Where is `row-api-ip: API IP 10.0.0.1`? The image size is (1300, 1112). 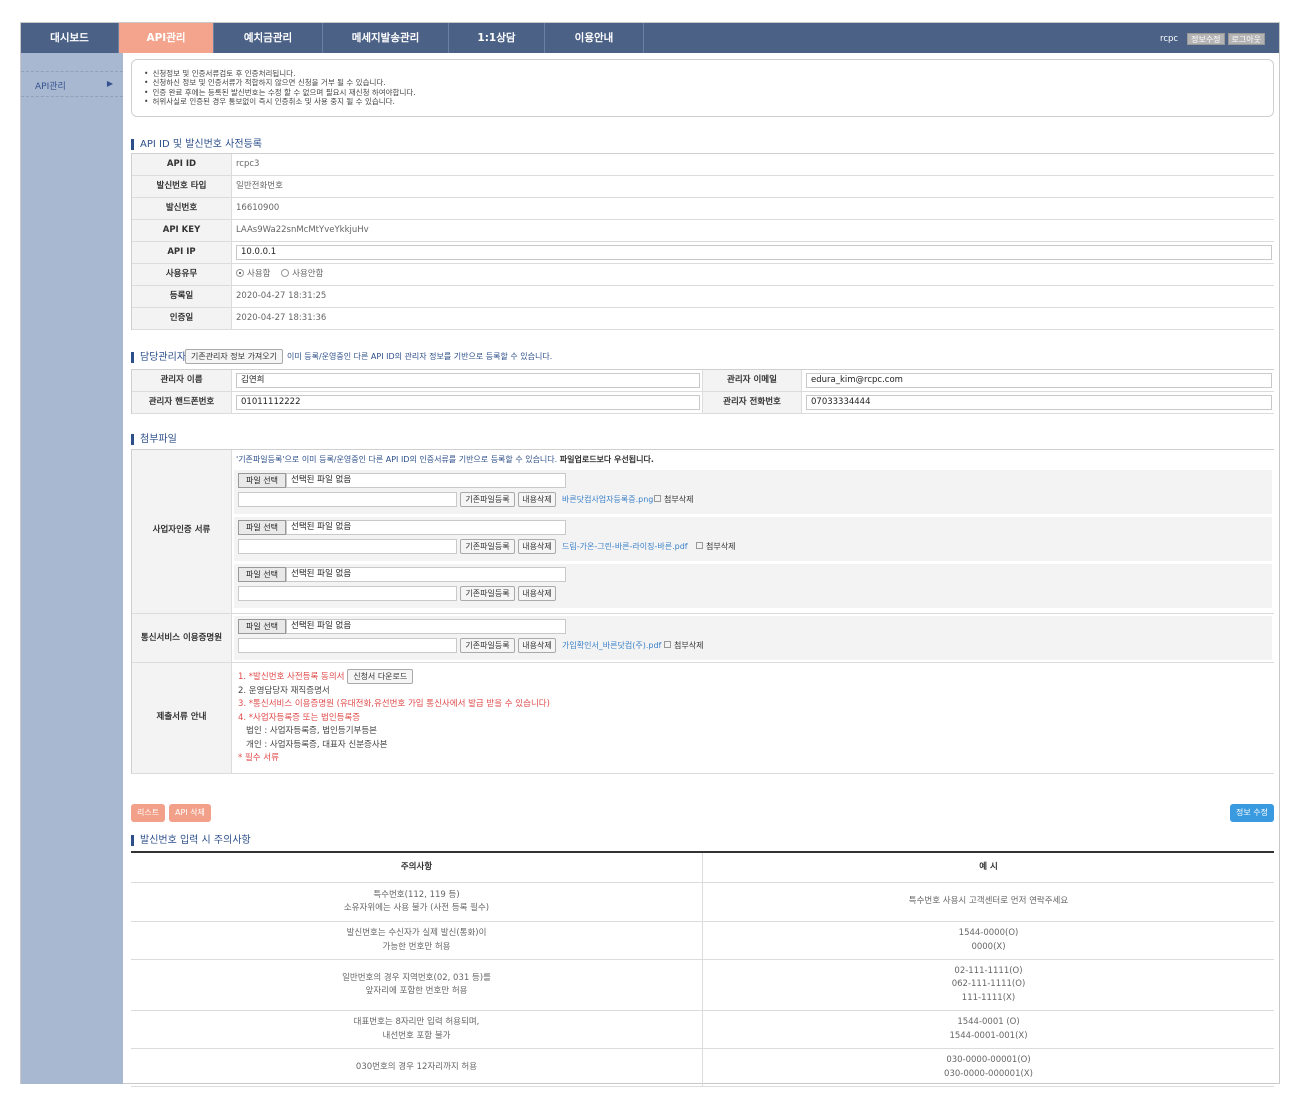
row-api-ip: API IP 10.0.0.1 is located at coordinates (703, 253).